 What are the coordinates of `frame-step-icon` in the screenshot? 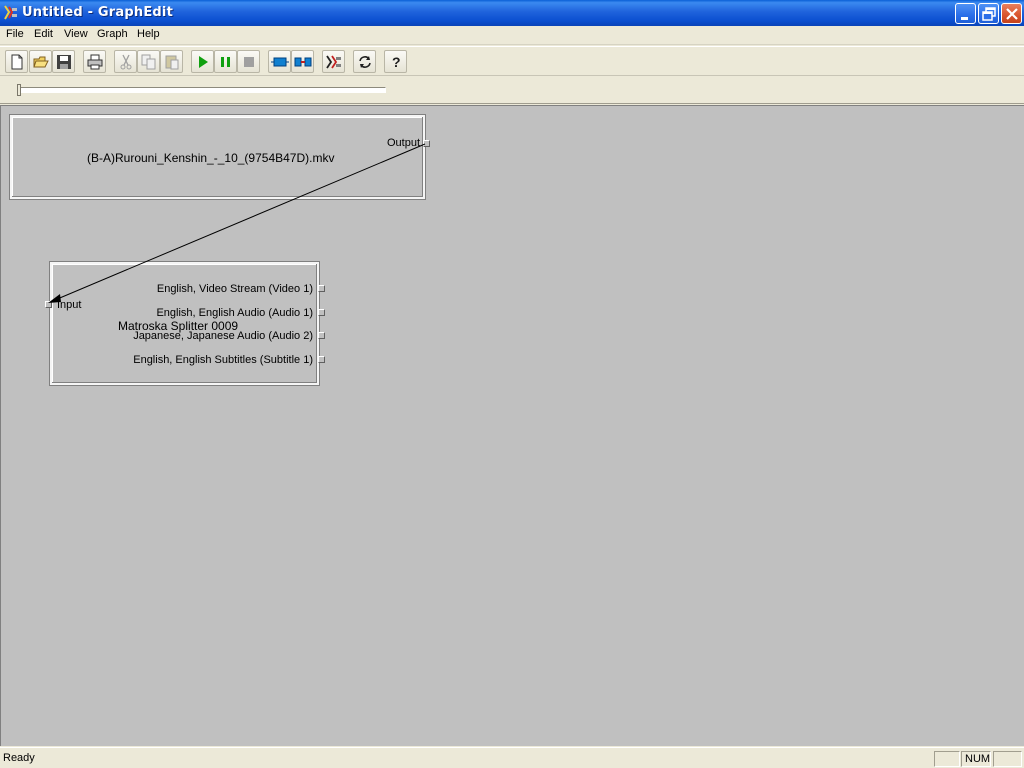 It's located at (303, 62).